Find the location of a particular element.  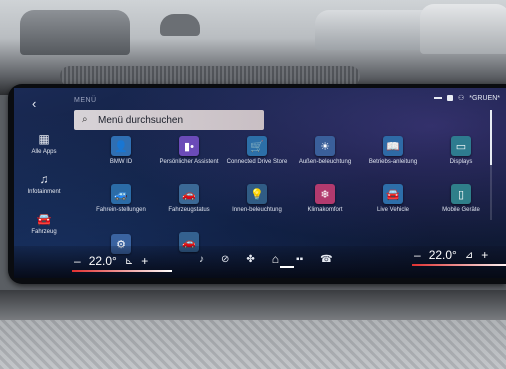

temp-indicator-right is located at coordinates (459, 265).